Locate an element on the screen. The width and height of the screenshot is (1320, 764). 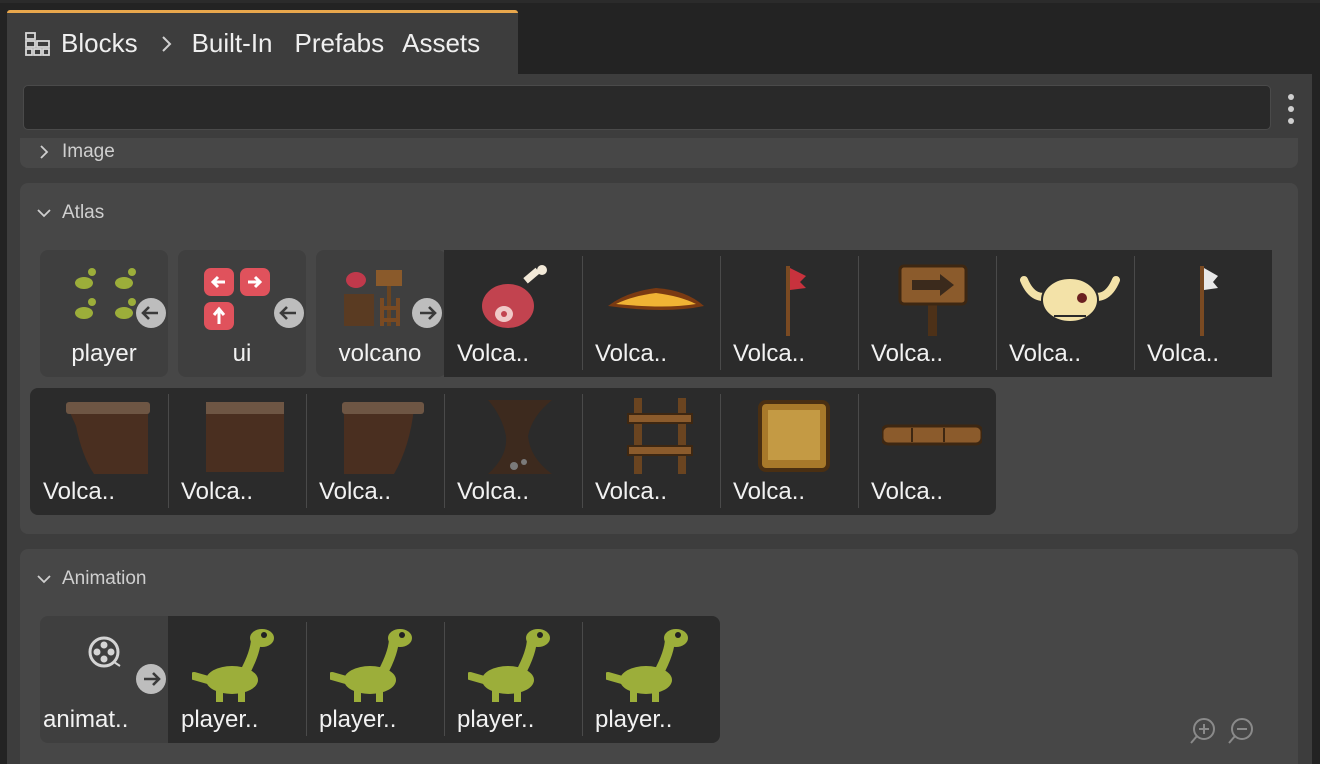
breadcrumb-blocks: Blocks is located at coordinates (99, 43).